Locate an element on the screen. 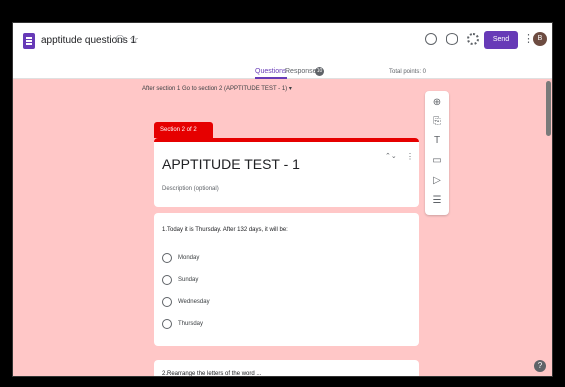 Image resolution: width=565 pixels, height=387 pixels. option-row: Monday is located at coordinates (180, 258).